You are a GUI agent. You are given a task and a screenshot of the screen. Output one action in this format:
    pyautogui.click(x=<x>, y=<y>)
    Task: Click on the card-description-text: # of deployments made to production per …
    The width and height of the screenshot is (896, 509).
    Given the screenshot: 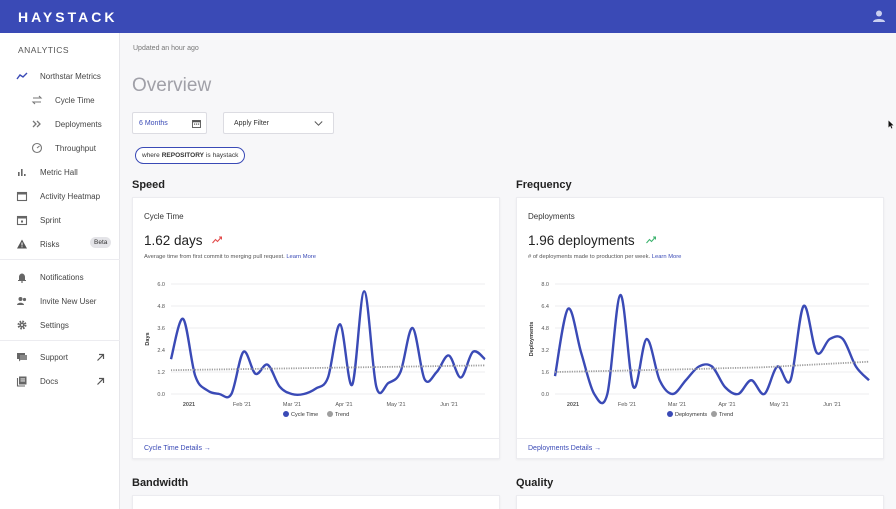 What is the action you would take?
    pyautogui.click(x=589, y=257)
    